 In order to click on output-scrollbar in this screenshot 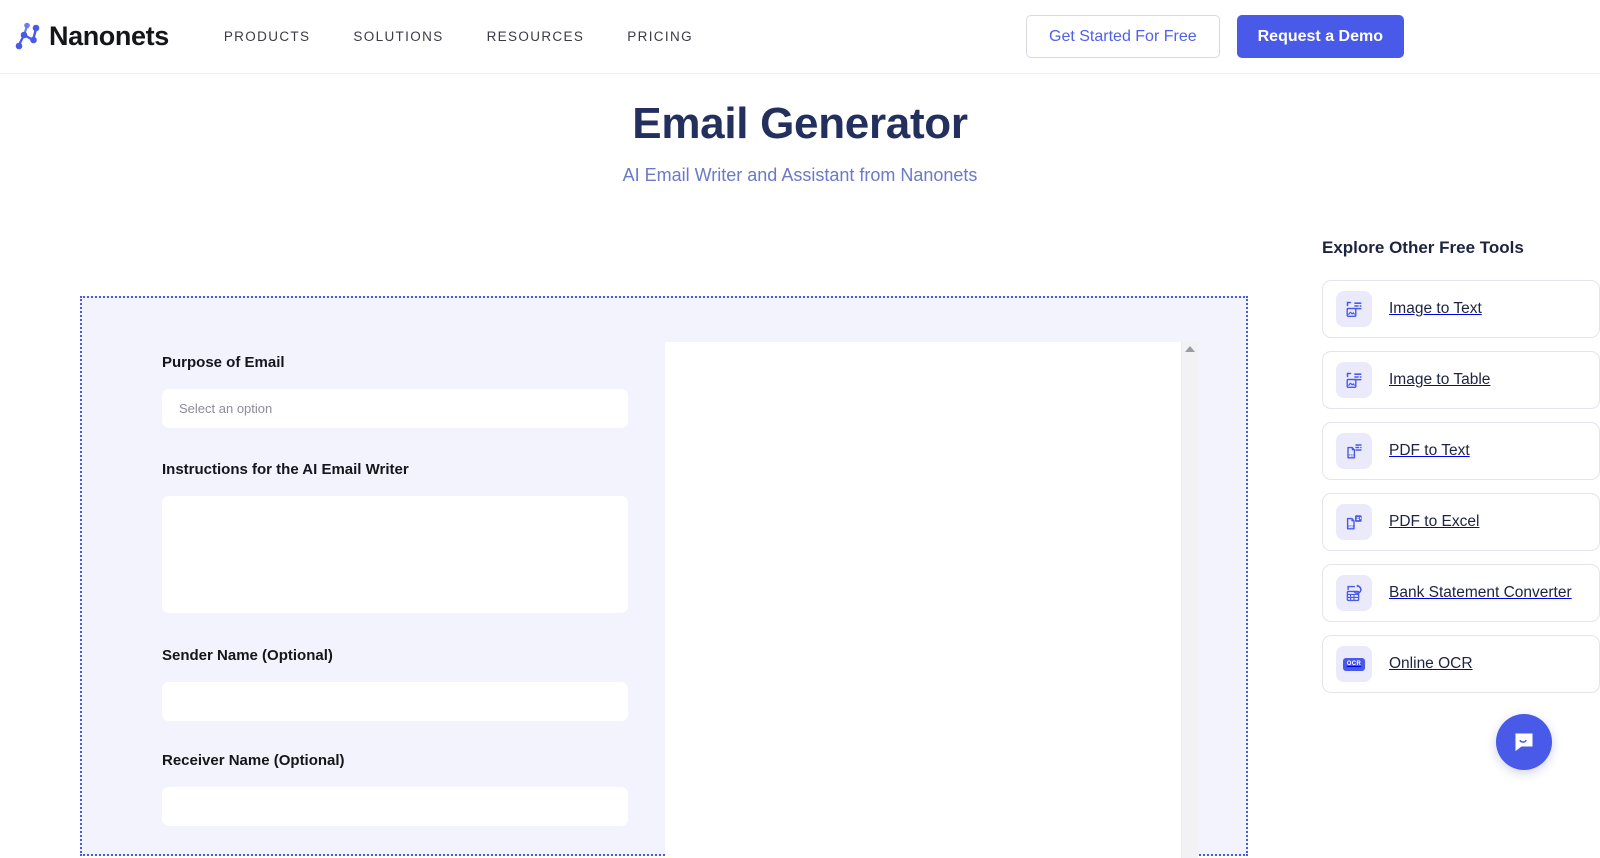, I will do `click(1189, 600)`.